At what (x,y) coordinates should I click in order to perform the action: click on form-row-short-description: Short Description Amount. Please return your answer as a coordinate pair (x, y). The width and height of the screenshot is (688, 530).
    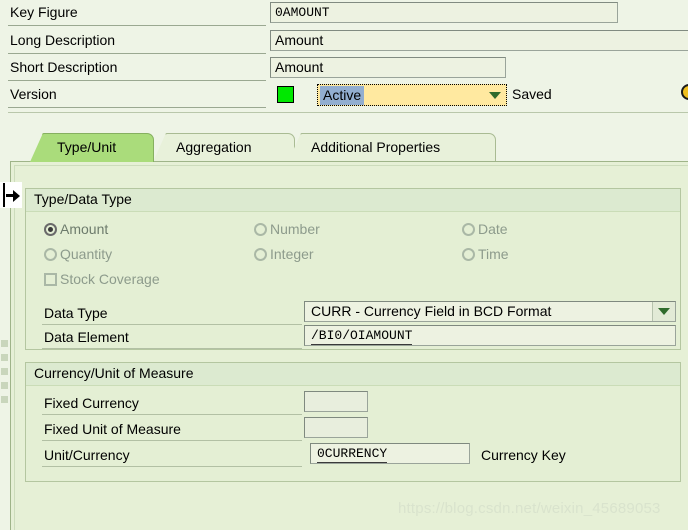
    Looking at the image, I should click on (344, 68).